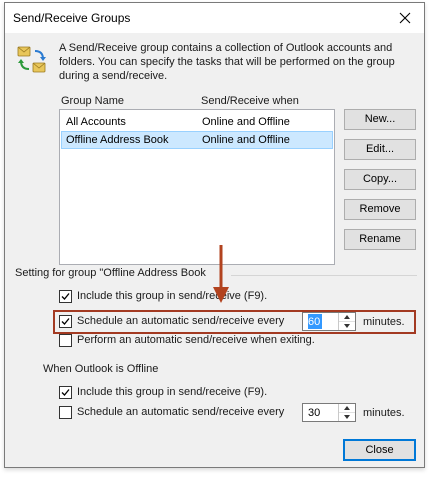 This screenshot has width=431, height=477. What do you see at coordinates (329, 321) in the screenshot?
I see `online-interval-spinner` at bounding box center [329, 321].